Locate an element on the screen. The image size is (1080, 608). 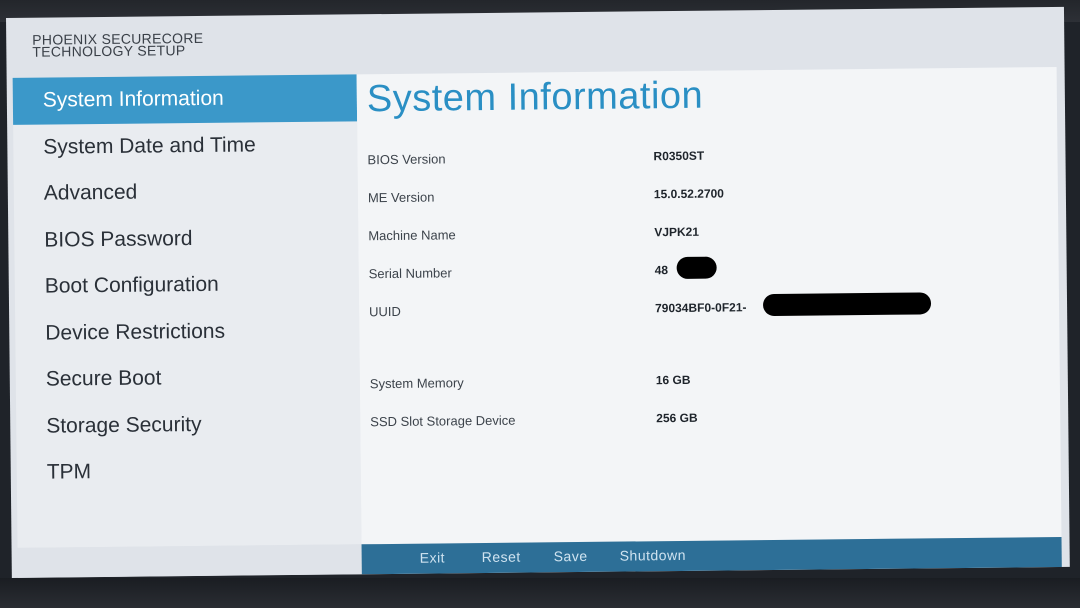
page-title: System Information is located at coordinates (535, 97).